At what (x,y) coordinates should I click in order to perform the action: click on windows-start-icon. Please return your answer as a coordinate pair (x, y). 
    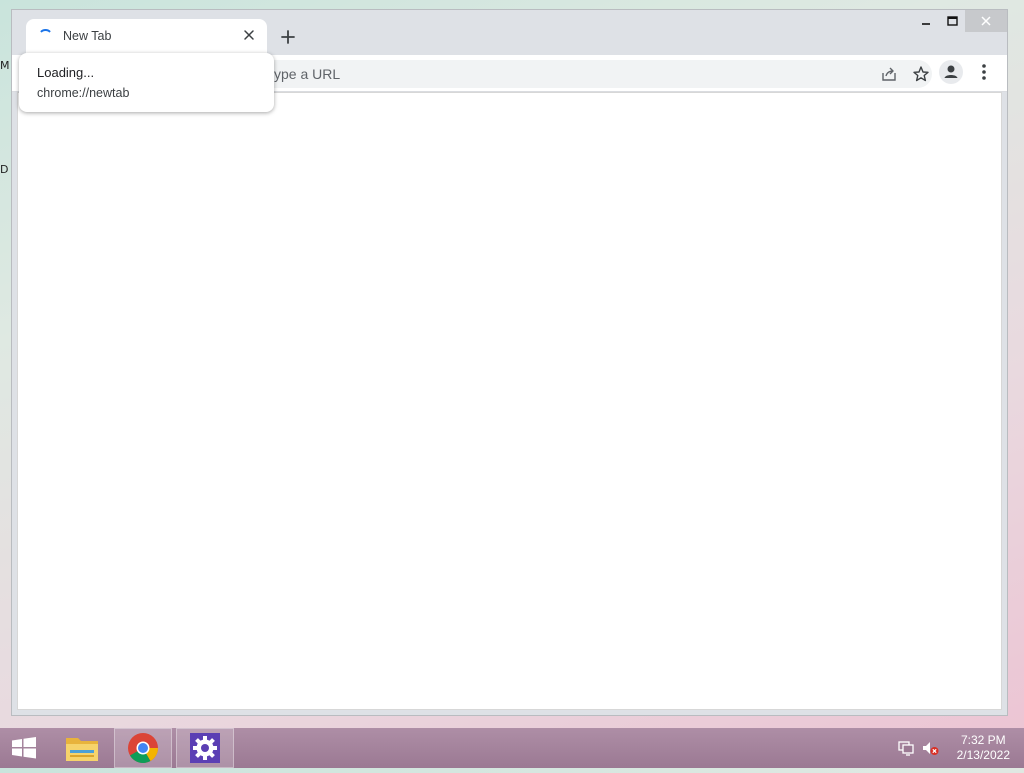
    Looking at the image, I should click on (24, 748).